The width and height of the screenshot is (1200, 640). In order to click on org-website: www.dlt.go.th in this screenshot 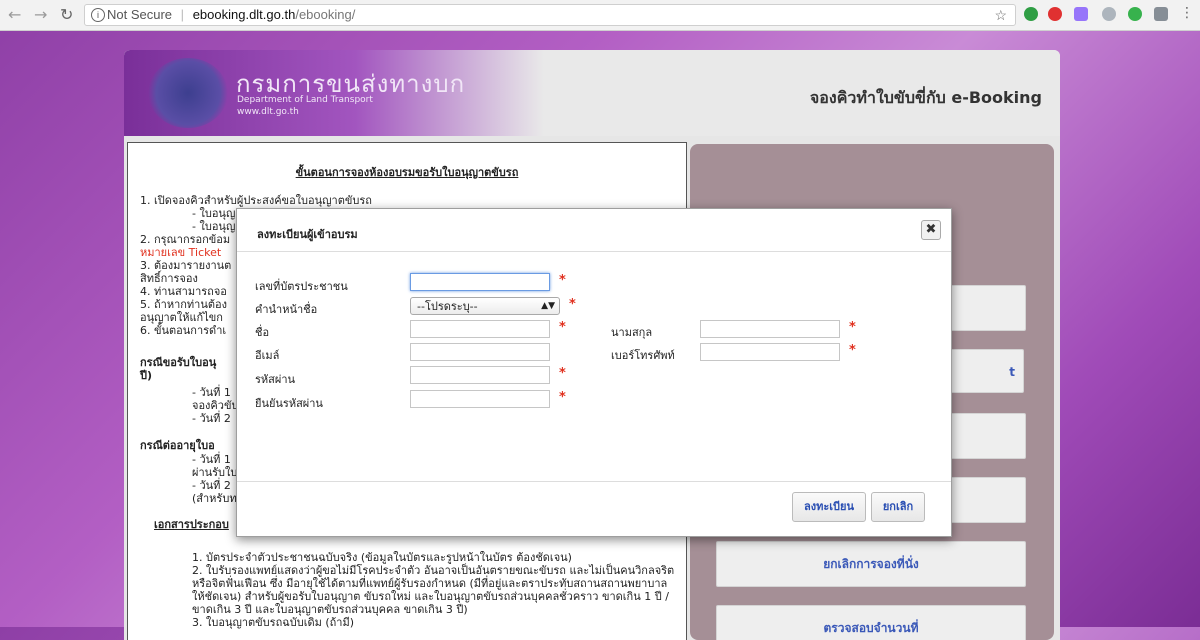, I will do `click(268, 112)`.